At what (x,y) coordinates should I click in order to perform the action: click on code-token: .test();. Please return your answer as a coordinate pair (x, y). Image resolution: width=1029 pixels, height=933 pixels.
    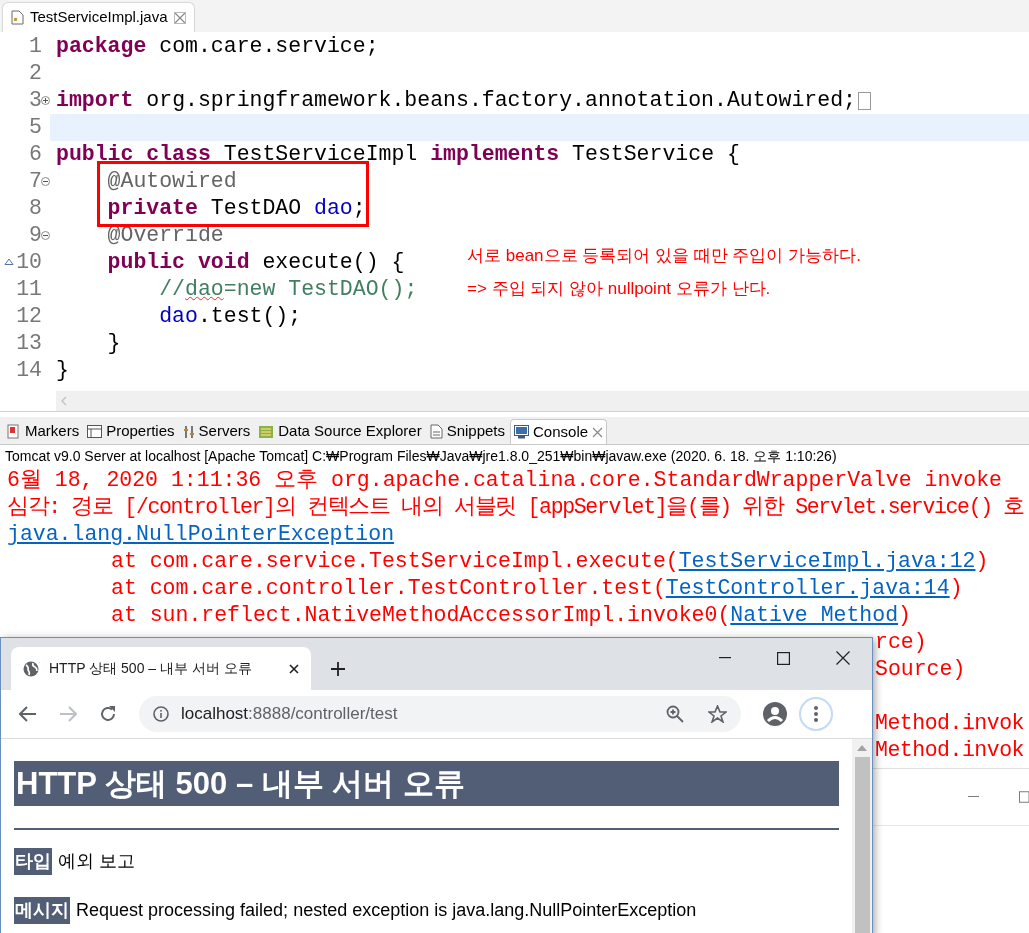
    Looking at the image, I should click on (249, 317).